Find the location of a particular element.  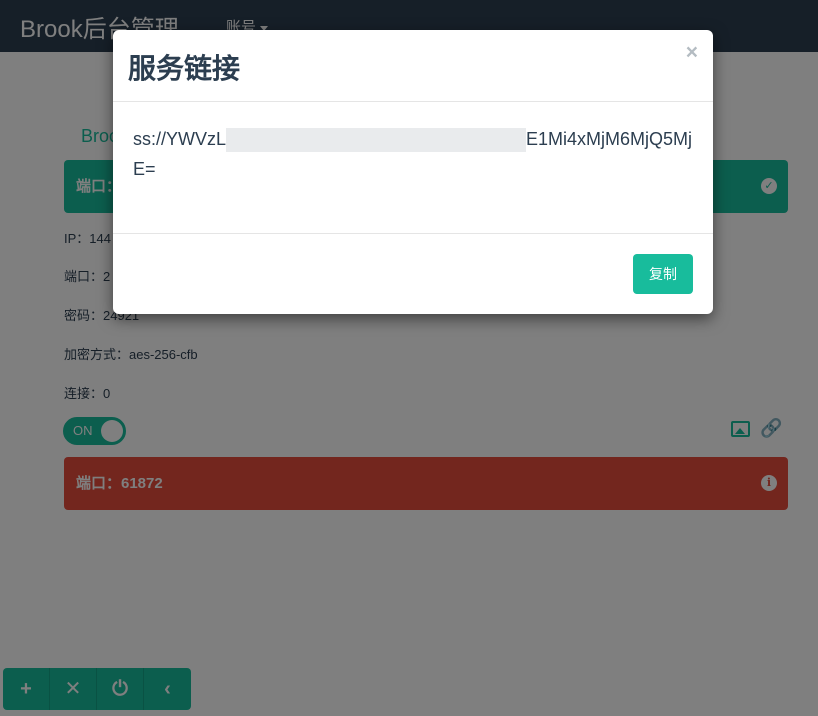

close-icon: × is located at coordinates (692, 53).